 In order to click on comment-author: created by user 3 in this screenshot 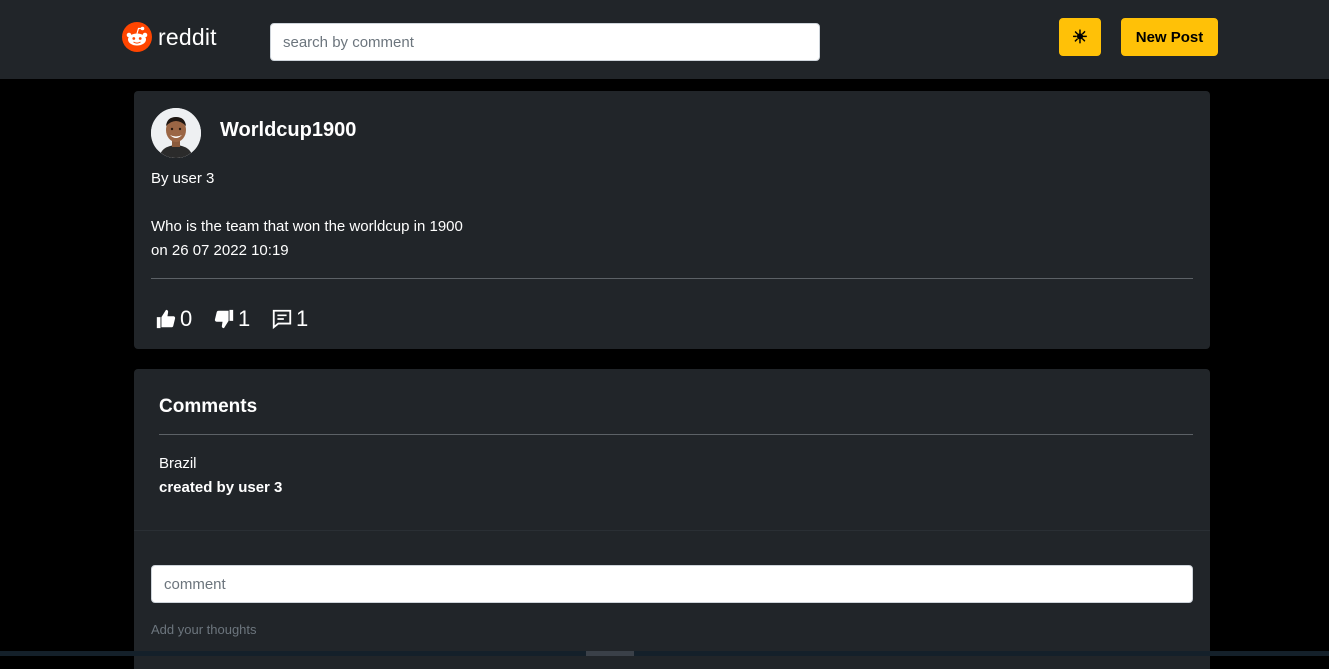, I will do `click(221, 487)`.